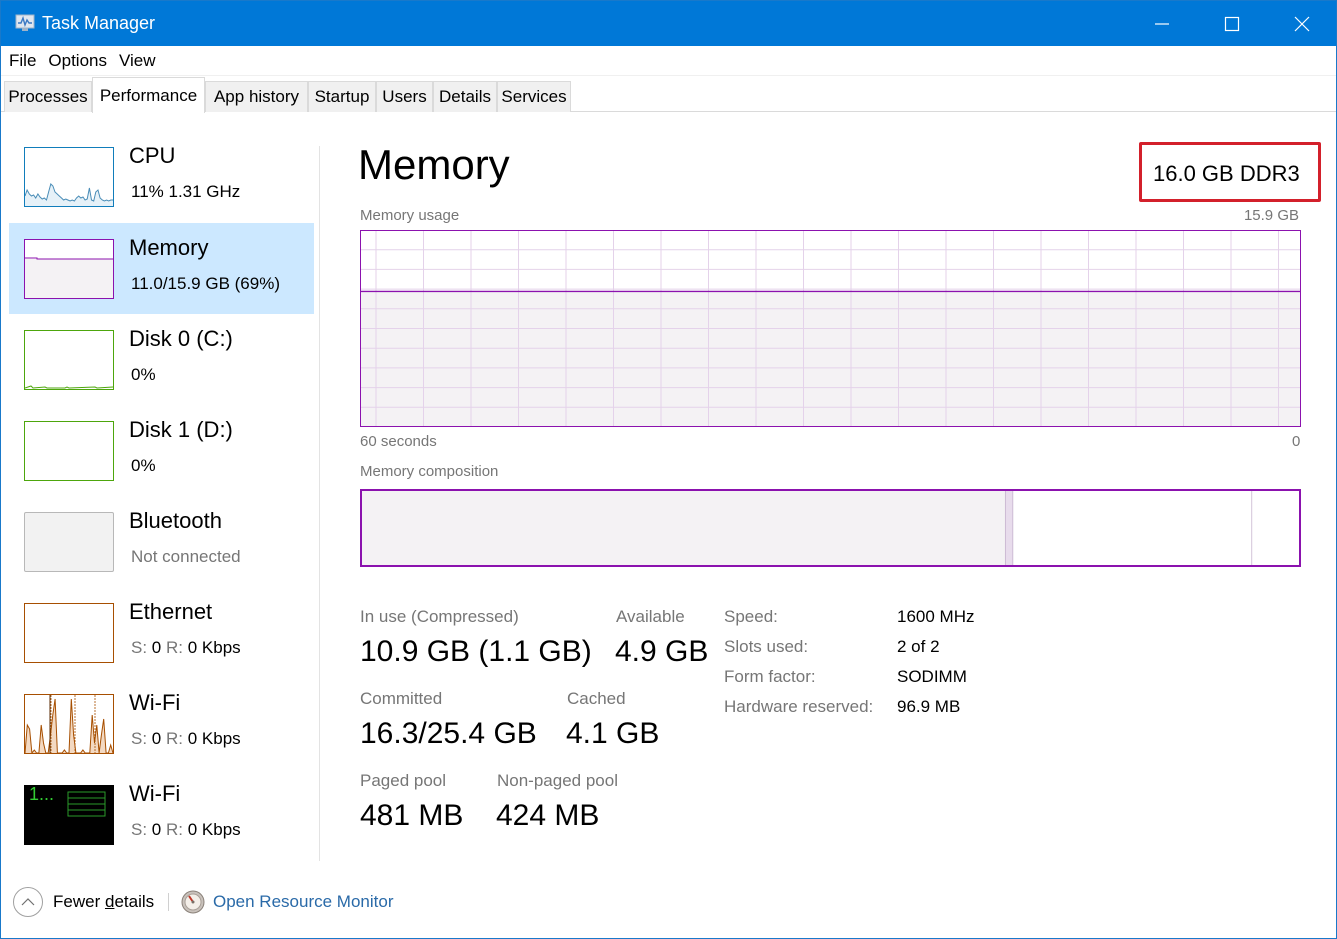  What do you see at coordinates (186, 191) in the screenshot?
I see `sidebar-item-subtext: 11% 1.31 GHz` at bounding box center [186, 191].